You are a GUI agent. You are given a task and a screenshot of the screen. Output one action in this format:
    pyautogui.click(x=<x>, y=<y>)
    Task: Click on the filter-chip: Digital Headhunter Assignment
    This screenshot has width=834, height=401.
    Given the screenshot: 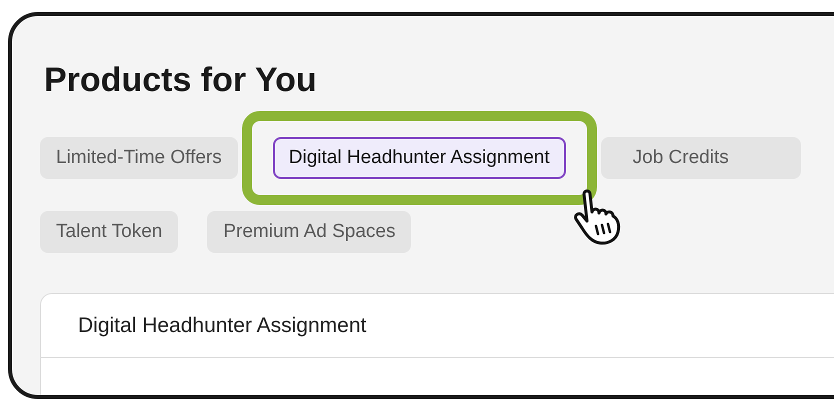 What is the action you would take?
    pyautogui.click(x=419, y=157)
    